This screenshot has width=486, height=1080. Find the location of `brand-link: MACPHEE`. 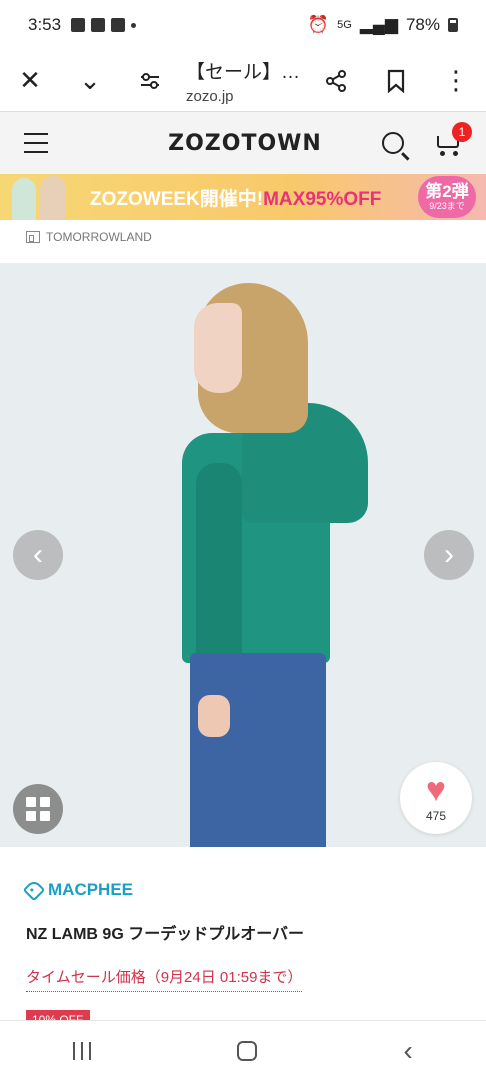

brand-link: MACPHEE is located at coordinates (78, 890).